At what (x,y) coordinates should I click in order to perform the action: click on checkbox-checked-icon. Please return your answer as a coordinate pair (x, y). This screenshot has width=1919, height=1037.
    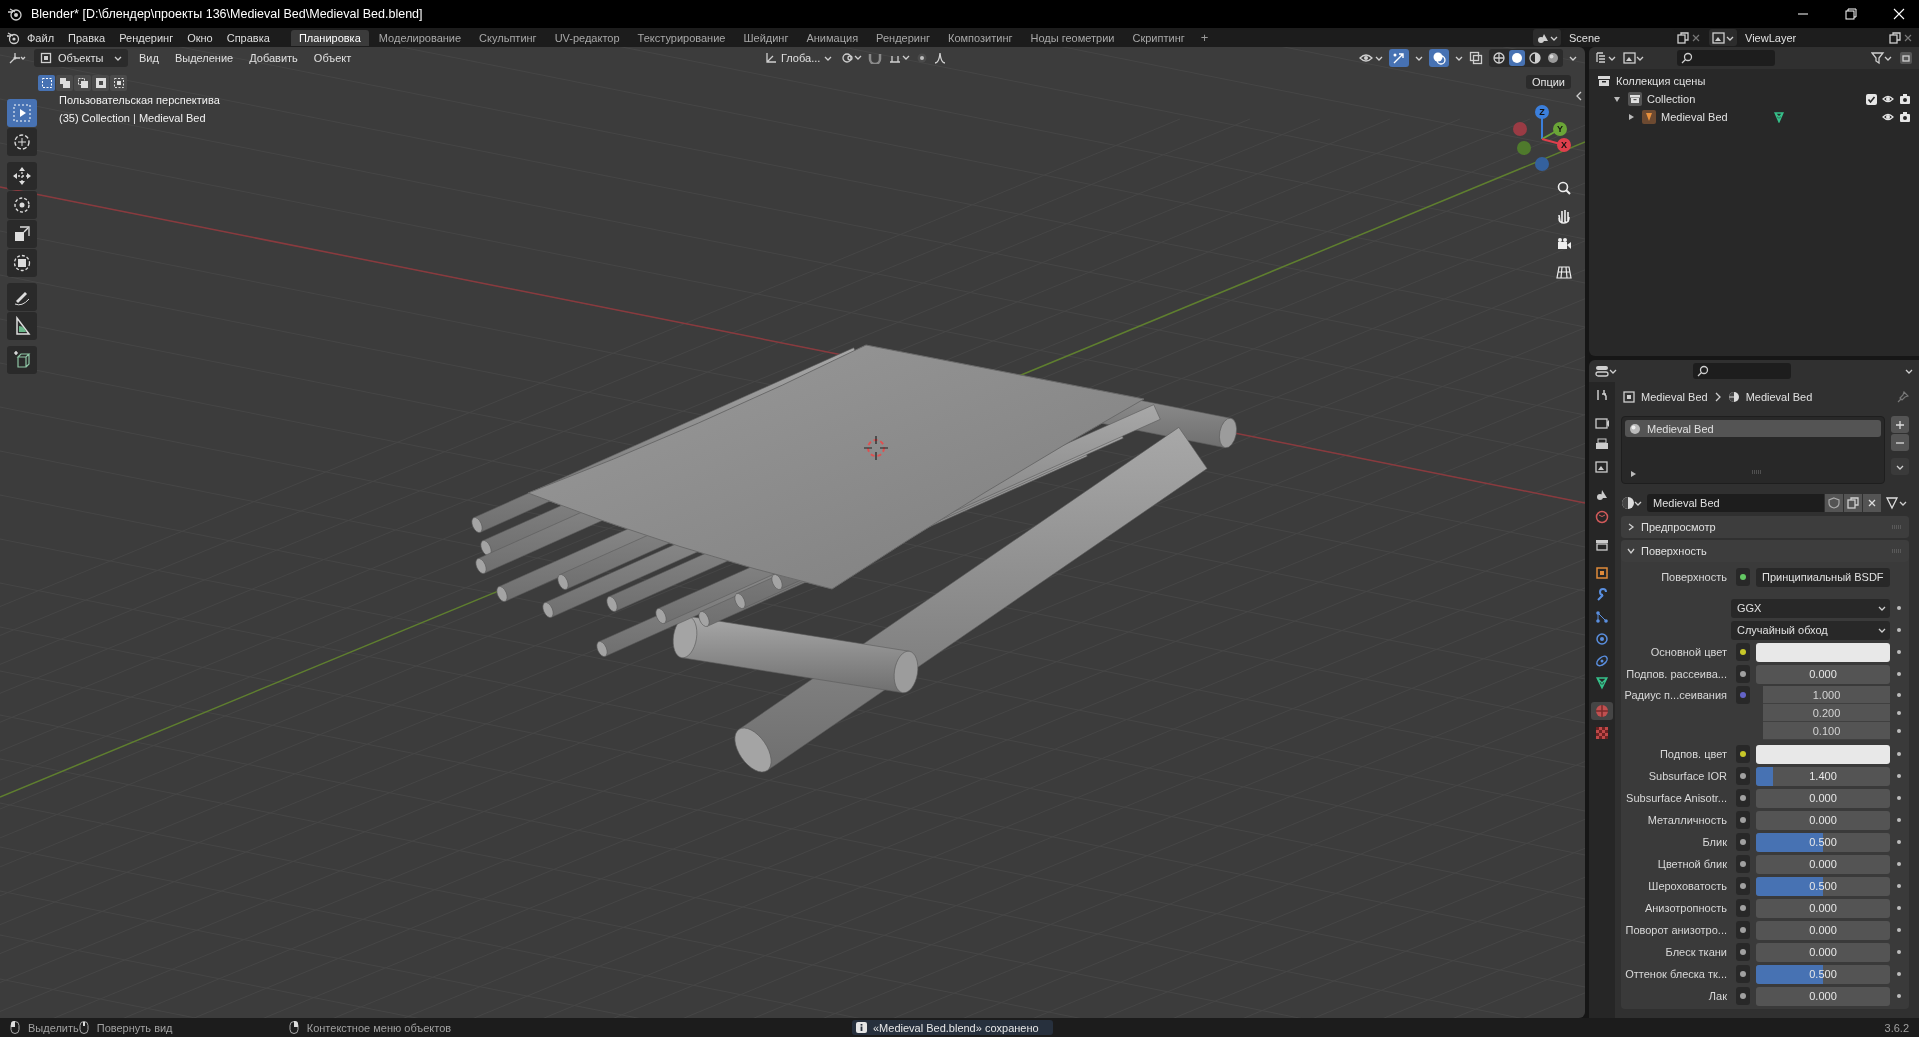
    Looking at the image, I should click on (1871, 99).